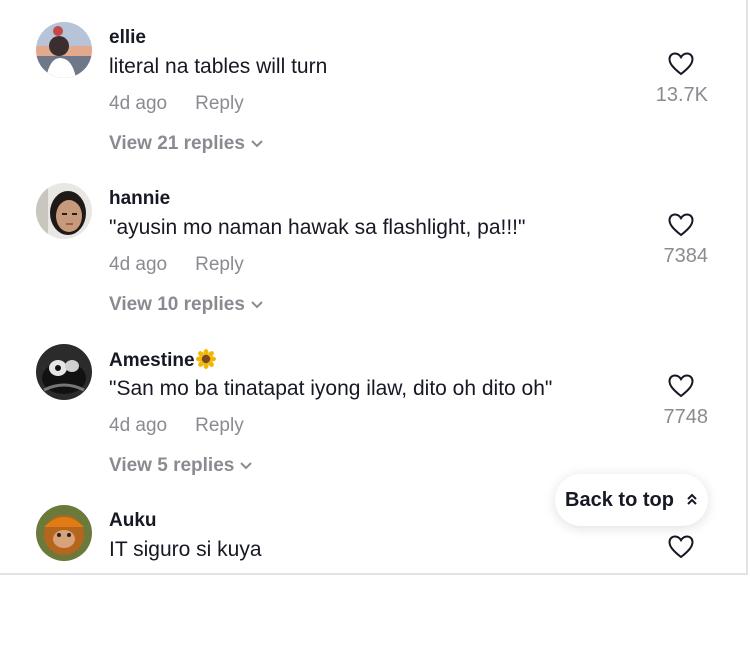 This screenshot has height=665, width=750. I want to click on like-count: 13.7K, so click(681, 95).